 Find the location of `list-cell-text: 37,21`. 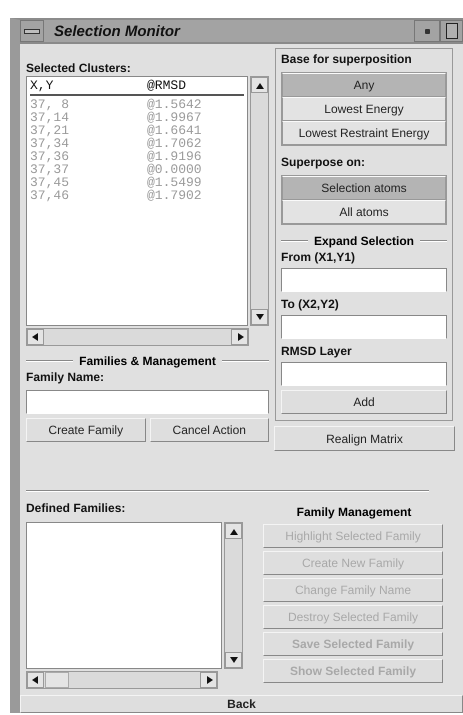

list-cell-text: 37,21 is located at coordinates (50, 130).